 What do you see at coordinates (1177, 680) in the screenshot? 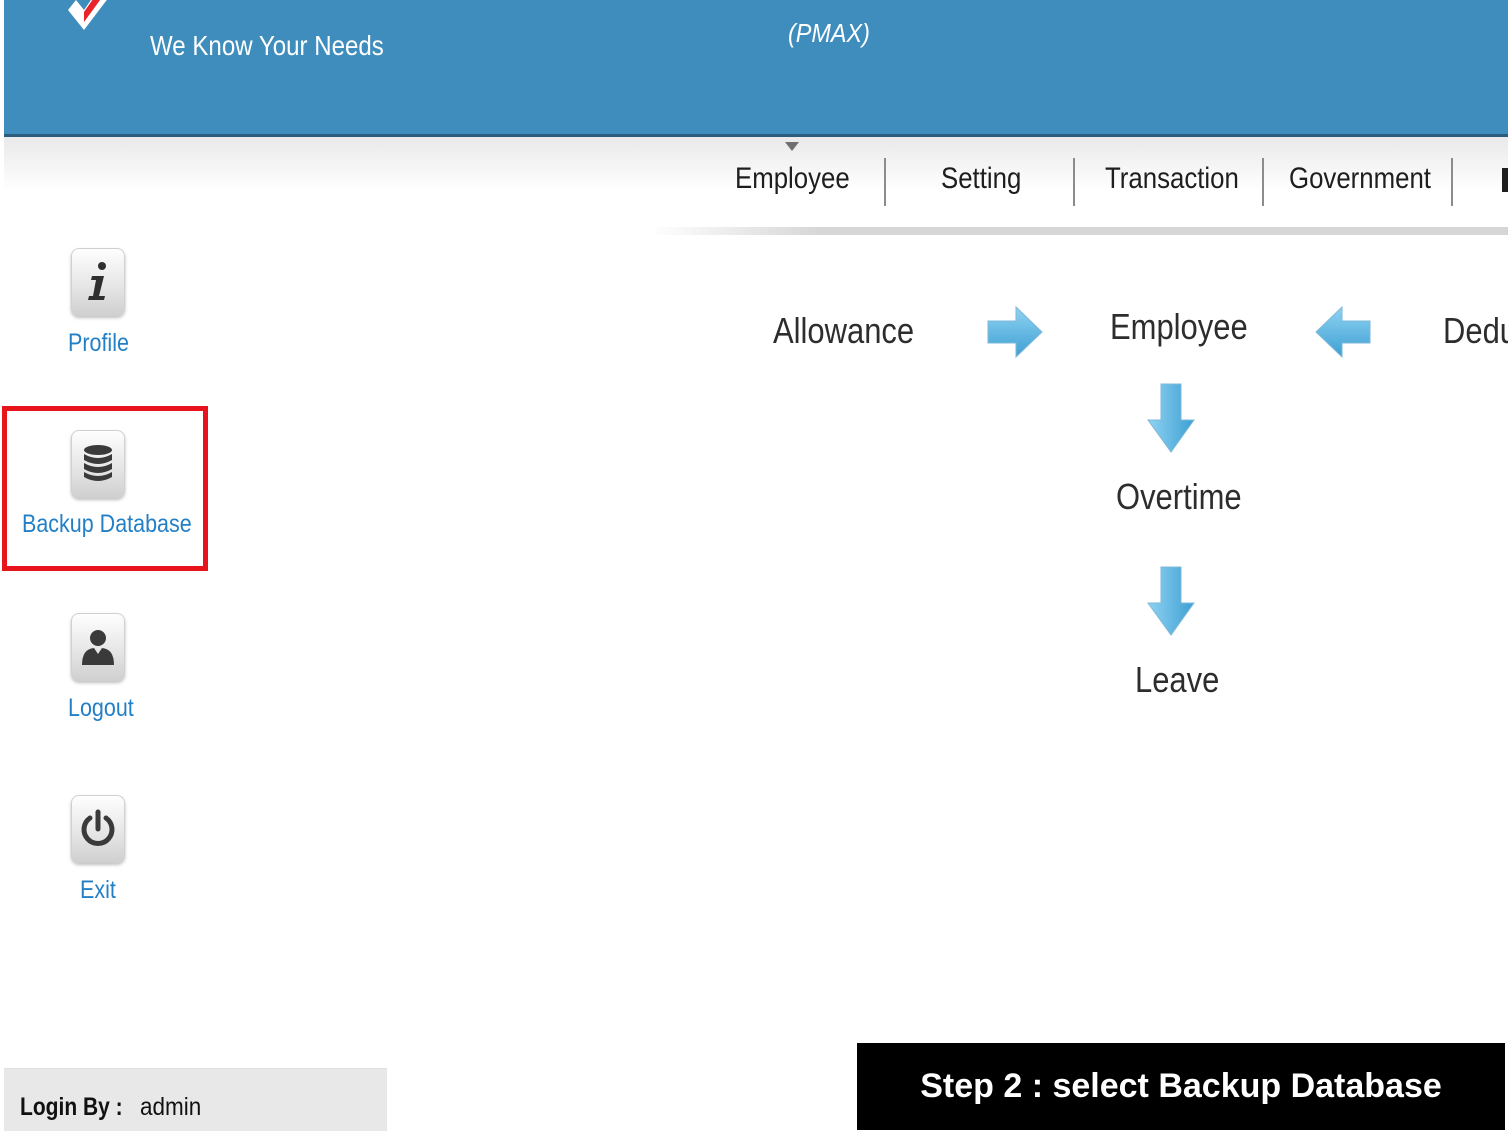
I see `flow-leave: Leave` at bounding box center [1177, 680].